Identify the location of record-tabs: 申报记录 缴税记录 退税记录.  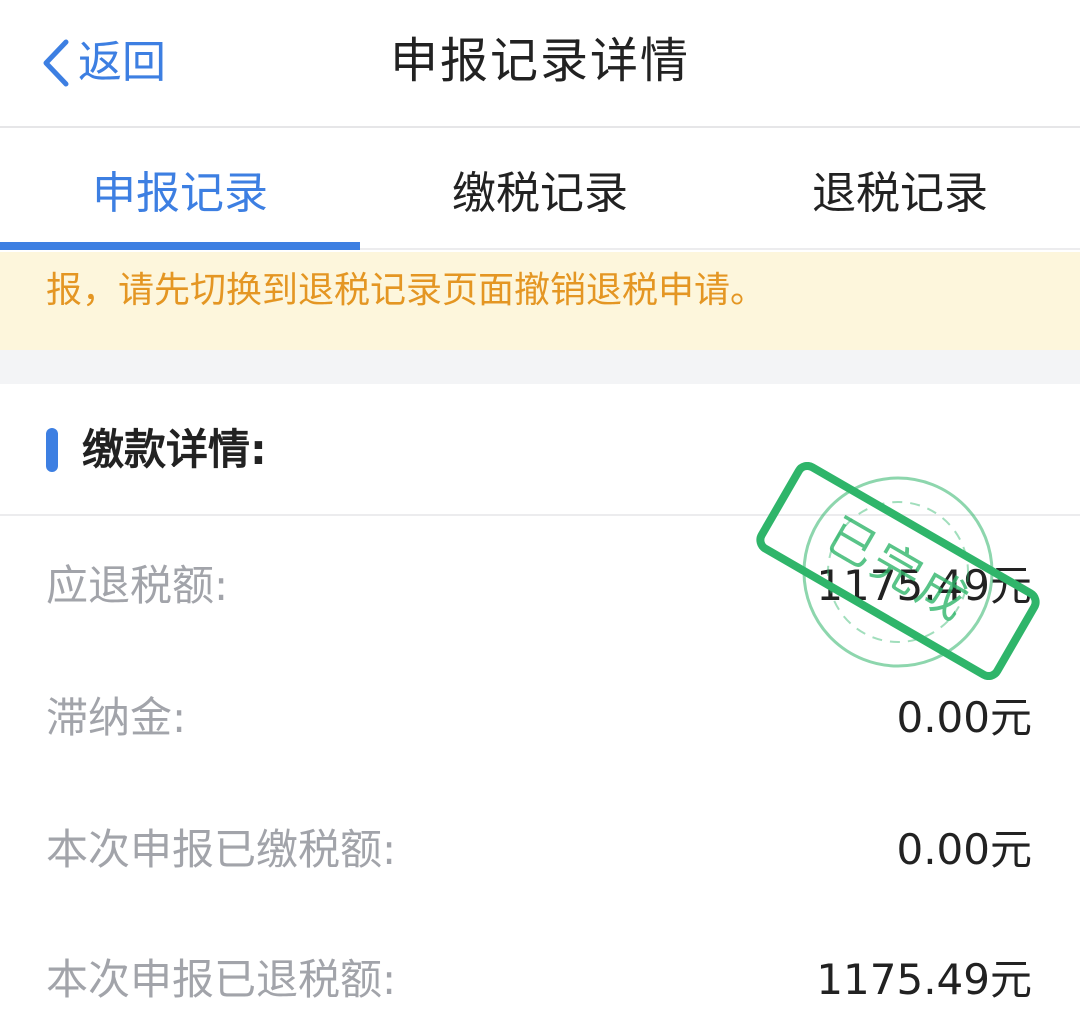
(540, 190).